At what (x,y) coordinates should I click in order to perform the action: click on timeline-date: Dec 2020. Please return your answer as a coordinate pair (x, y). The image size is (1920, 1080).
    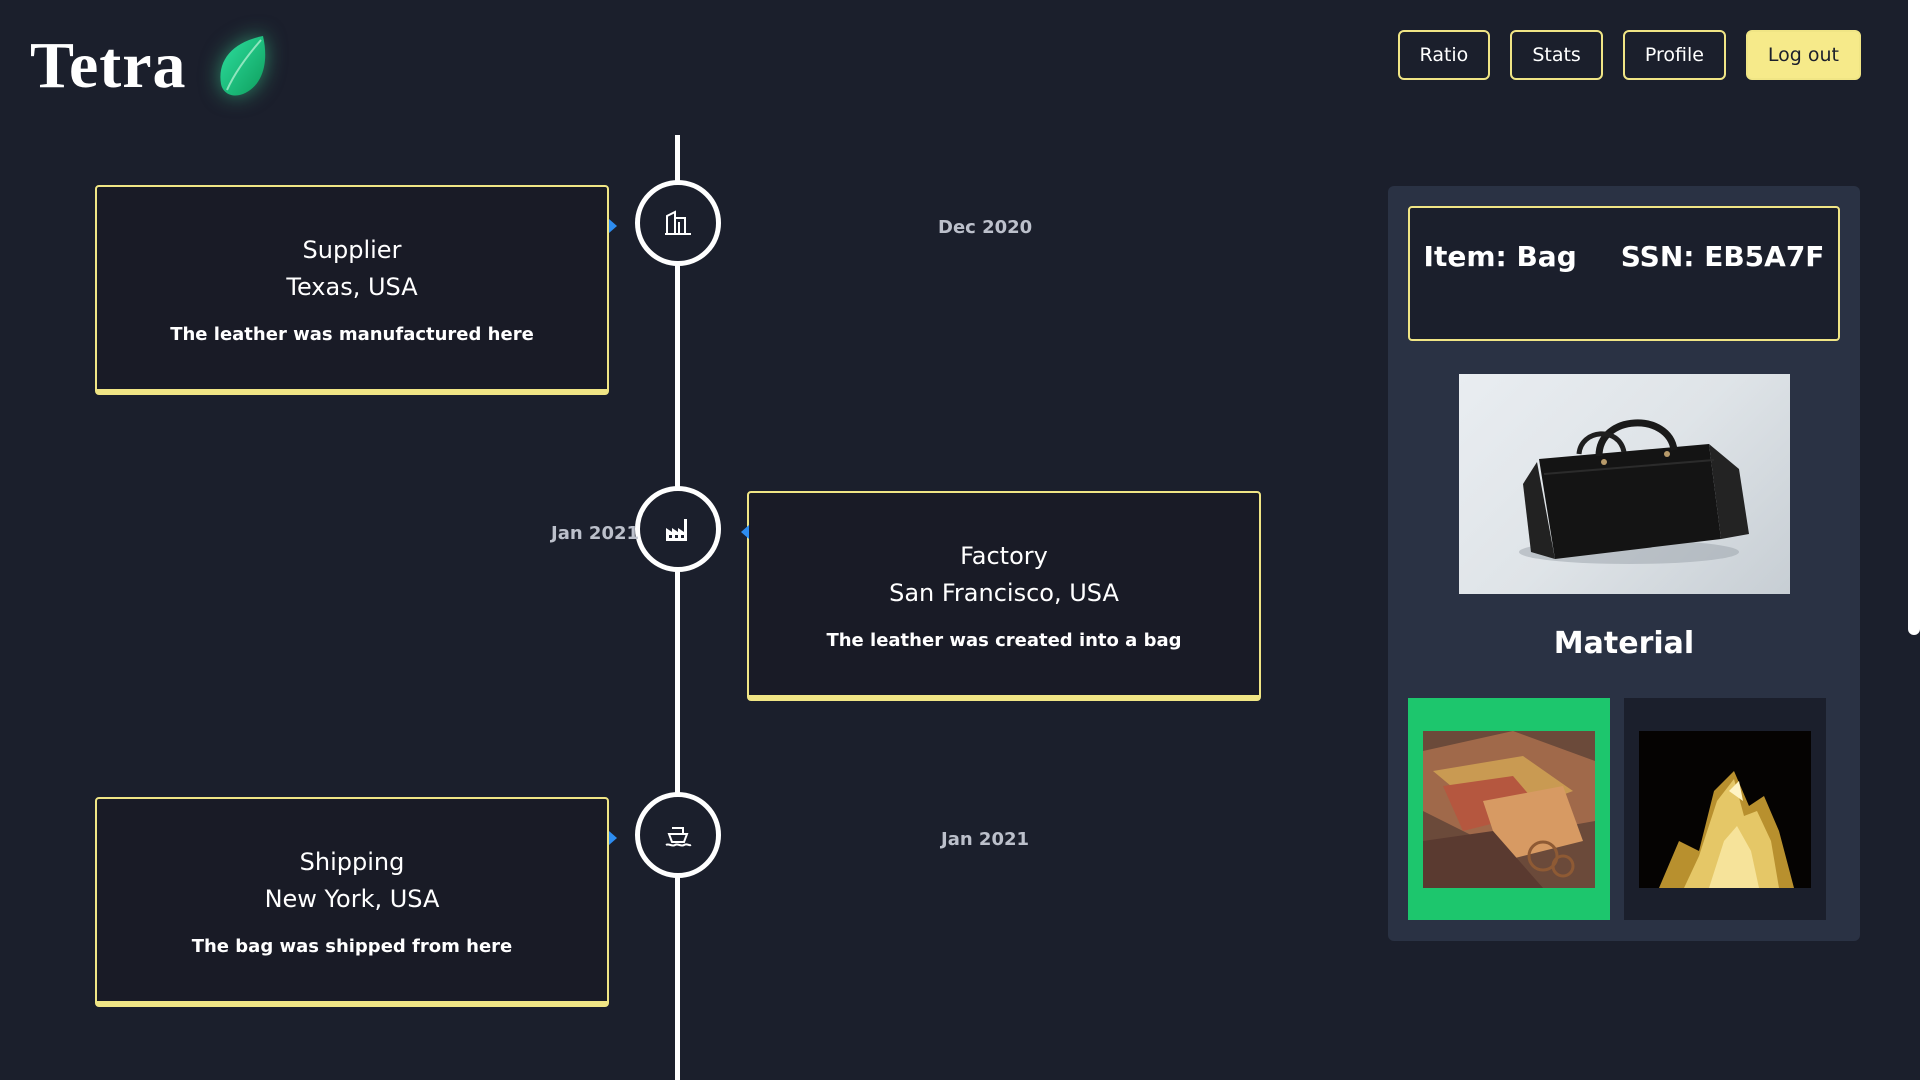
    Looking at the image, I should click on (985, 227).